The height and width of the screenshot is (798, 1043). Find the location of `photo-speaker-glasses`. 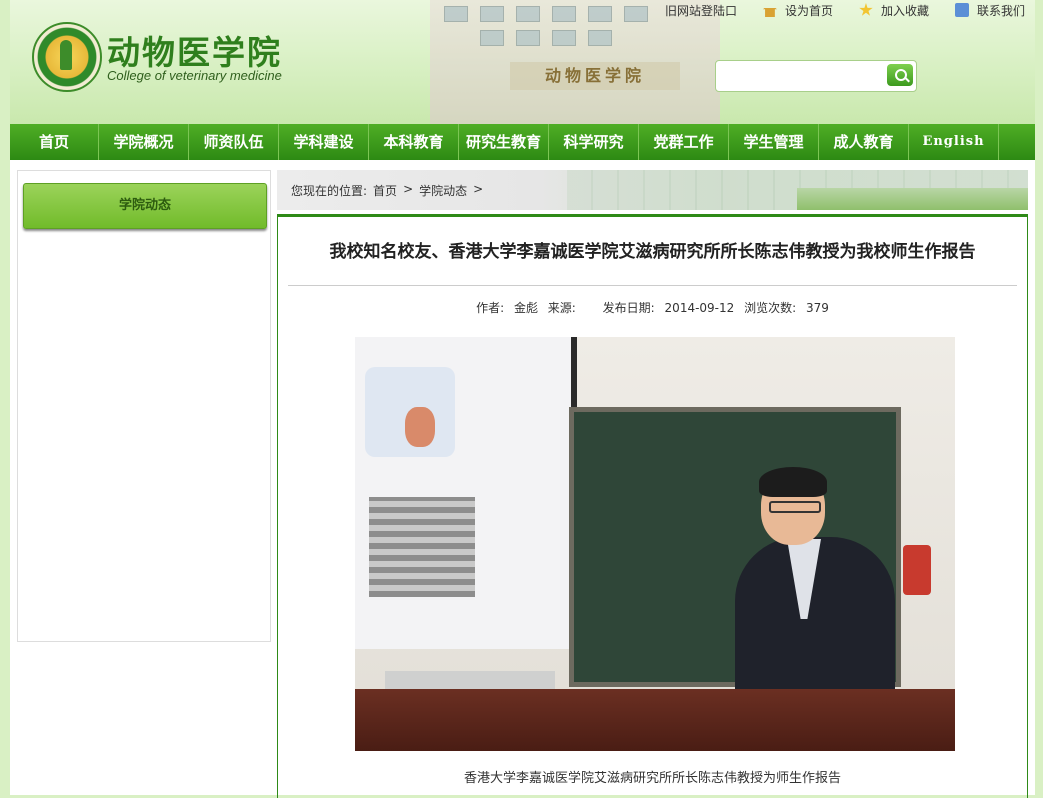

photo-speaker-glasses is located at coordinates (795, 507).